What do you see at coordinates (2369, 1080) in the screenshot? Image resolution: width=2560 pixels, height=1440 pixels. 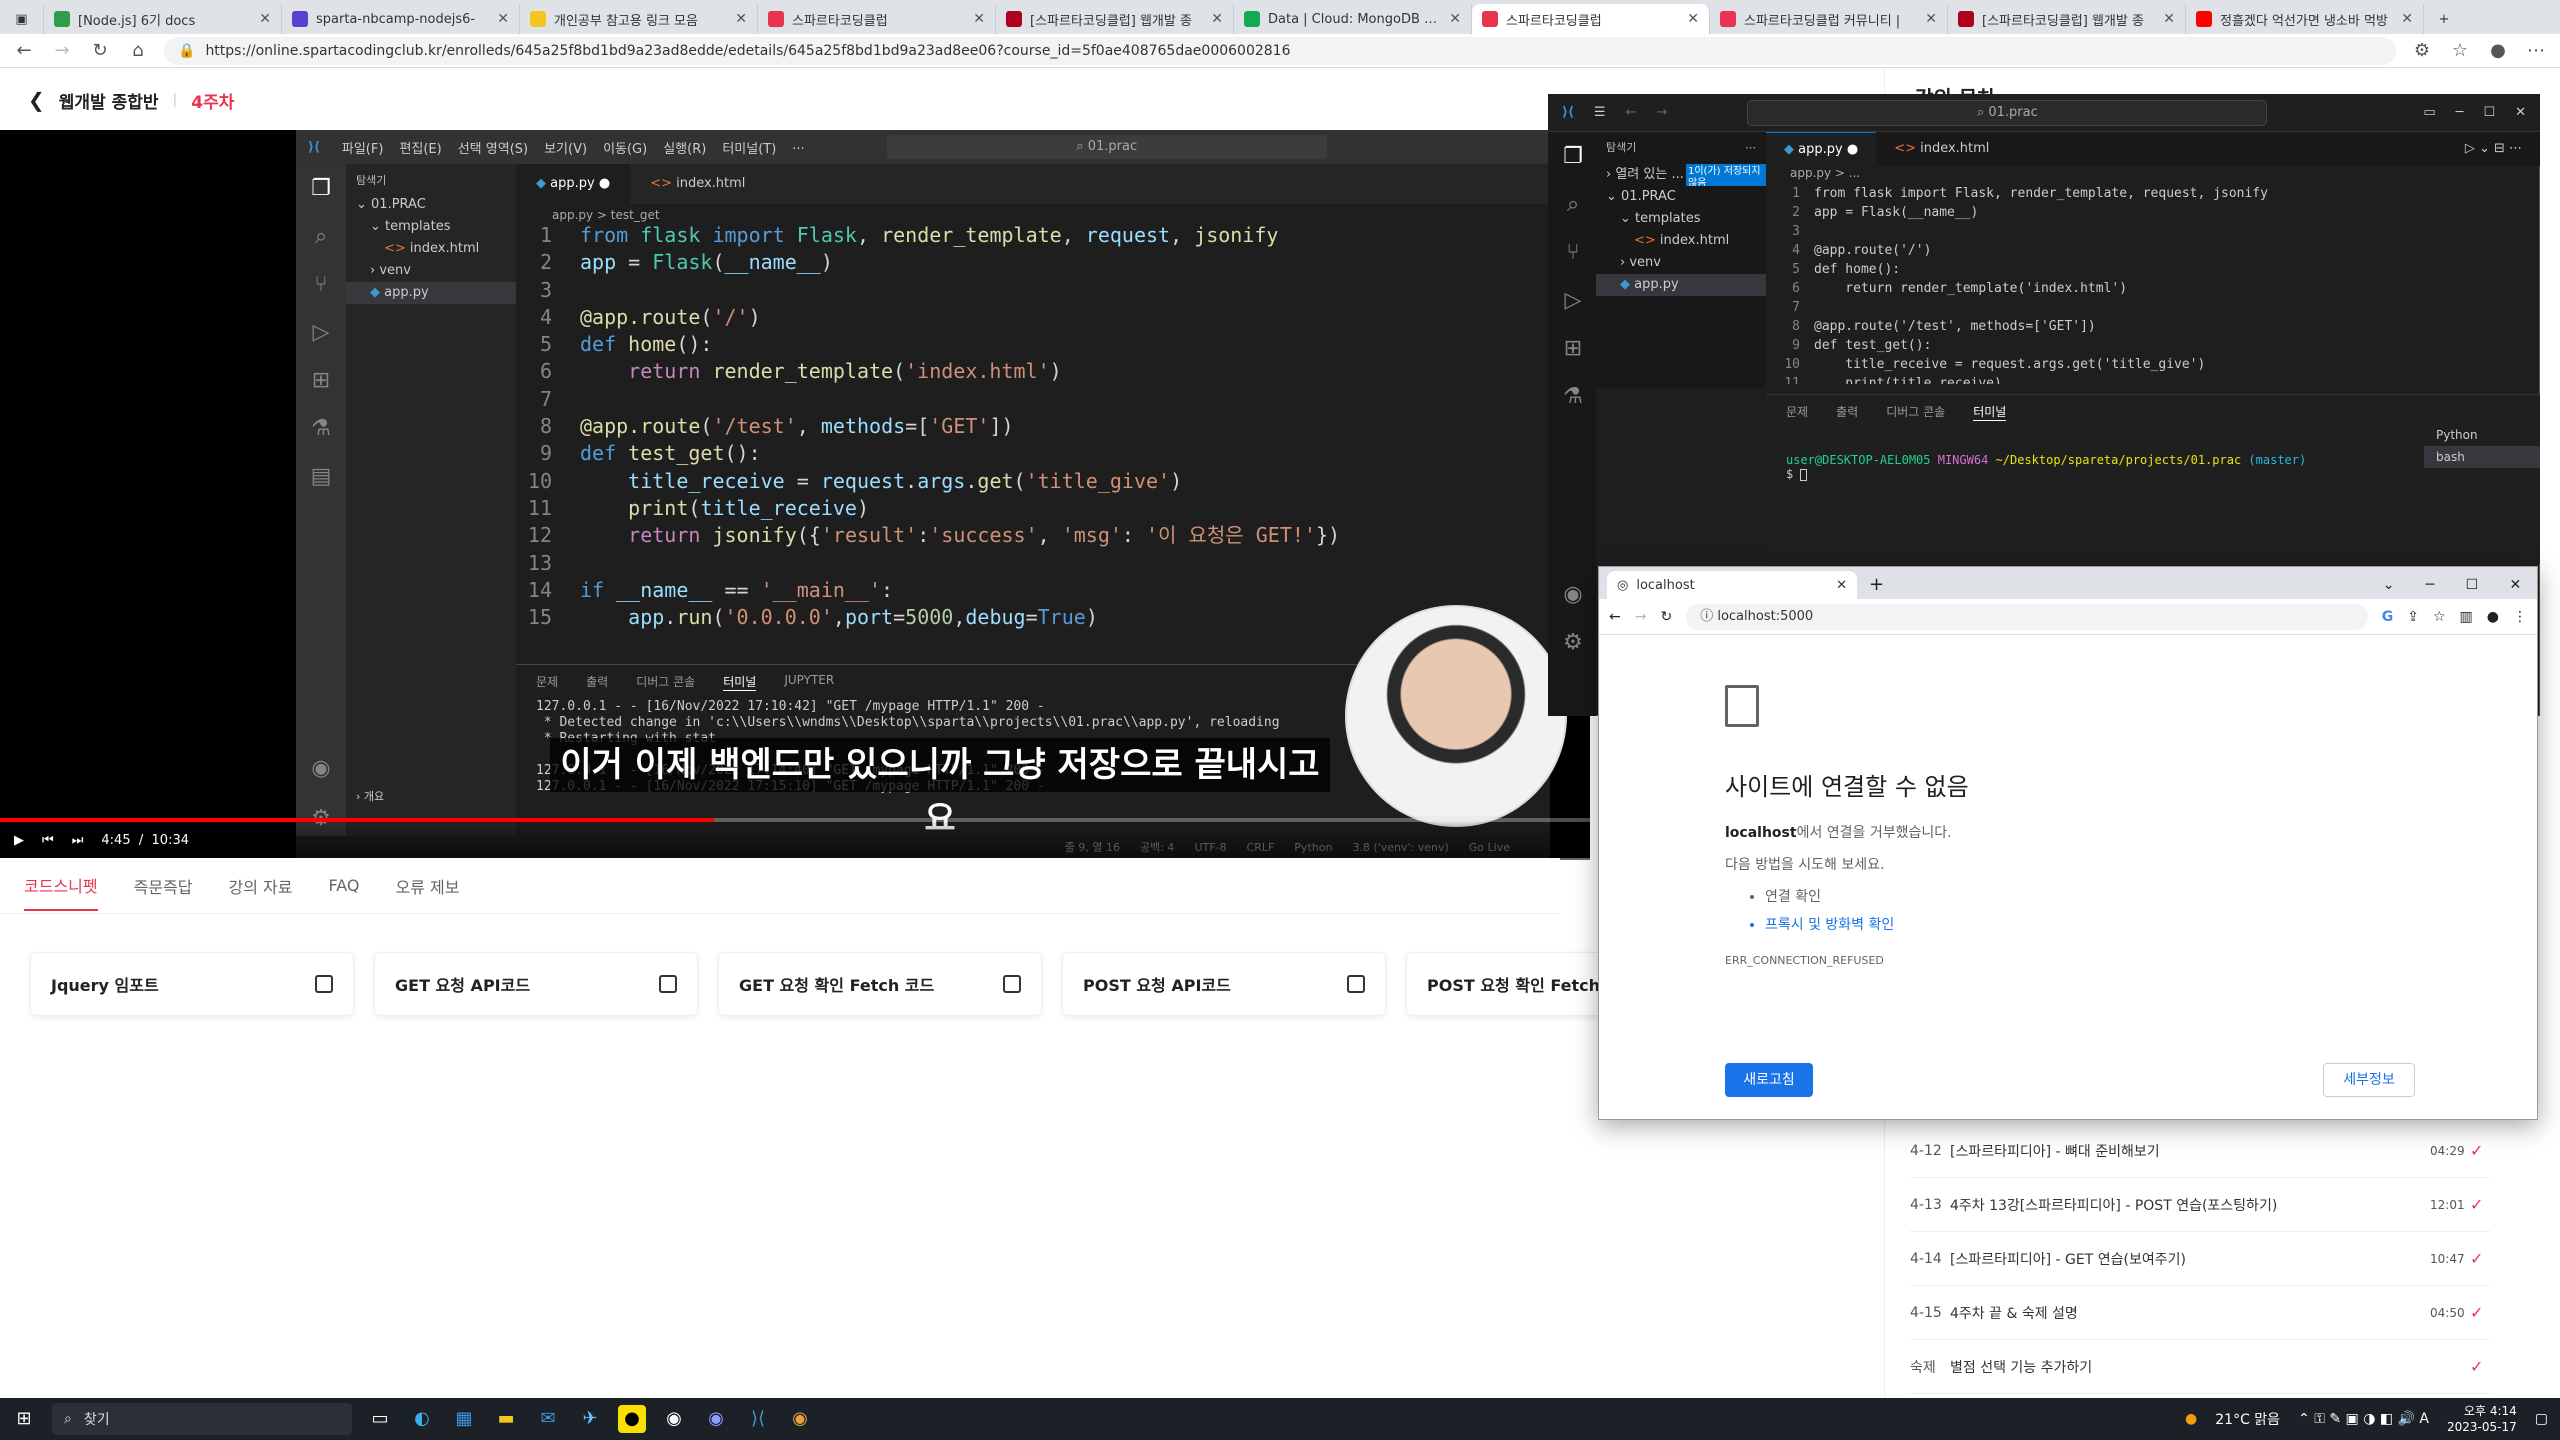 I see `details-button: 세부정보` at bounding box center [2369, 1080].